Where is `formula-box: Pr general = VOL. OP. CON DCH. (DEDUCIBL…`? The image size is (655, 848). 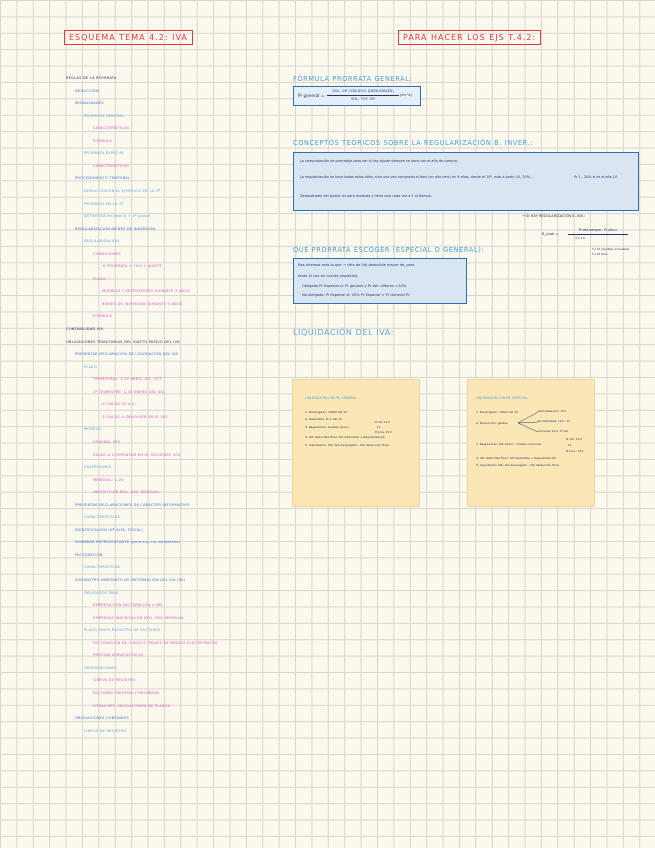
formula-box: Pr general = VOL. OP. CON DCH. (DEDUCIBL… is located at coordinates (357, 96).